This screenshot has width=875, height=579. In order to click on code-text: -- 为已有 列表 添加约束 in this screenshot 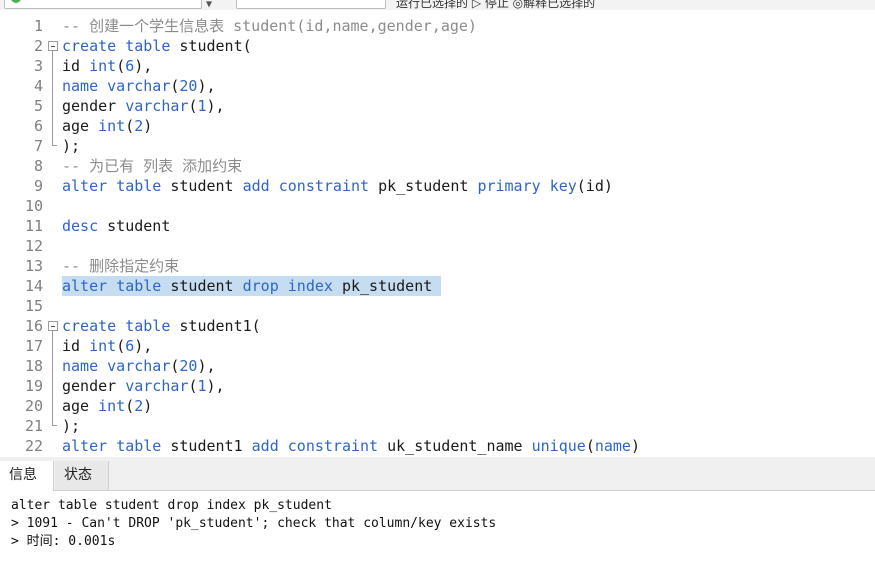, I will do `click(152, 166)`.